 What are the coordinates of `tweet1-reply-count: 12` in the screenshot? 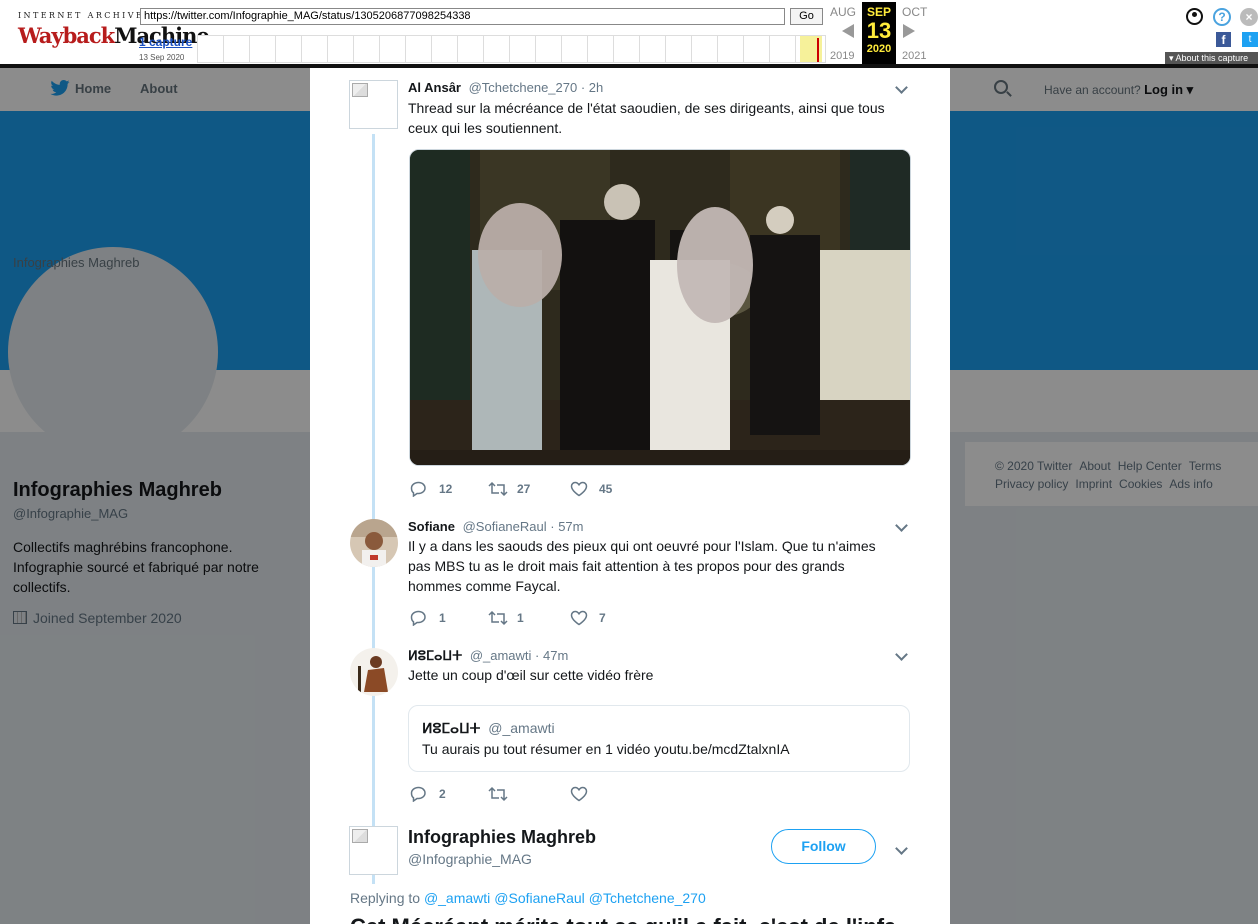 It's located at (446, 489).